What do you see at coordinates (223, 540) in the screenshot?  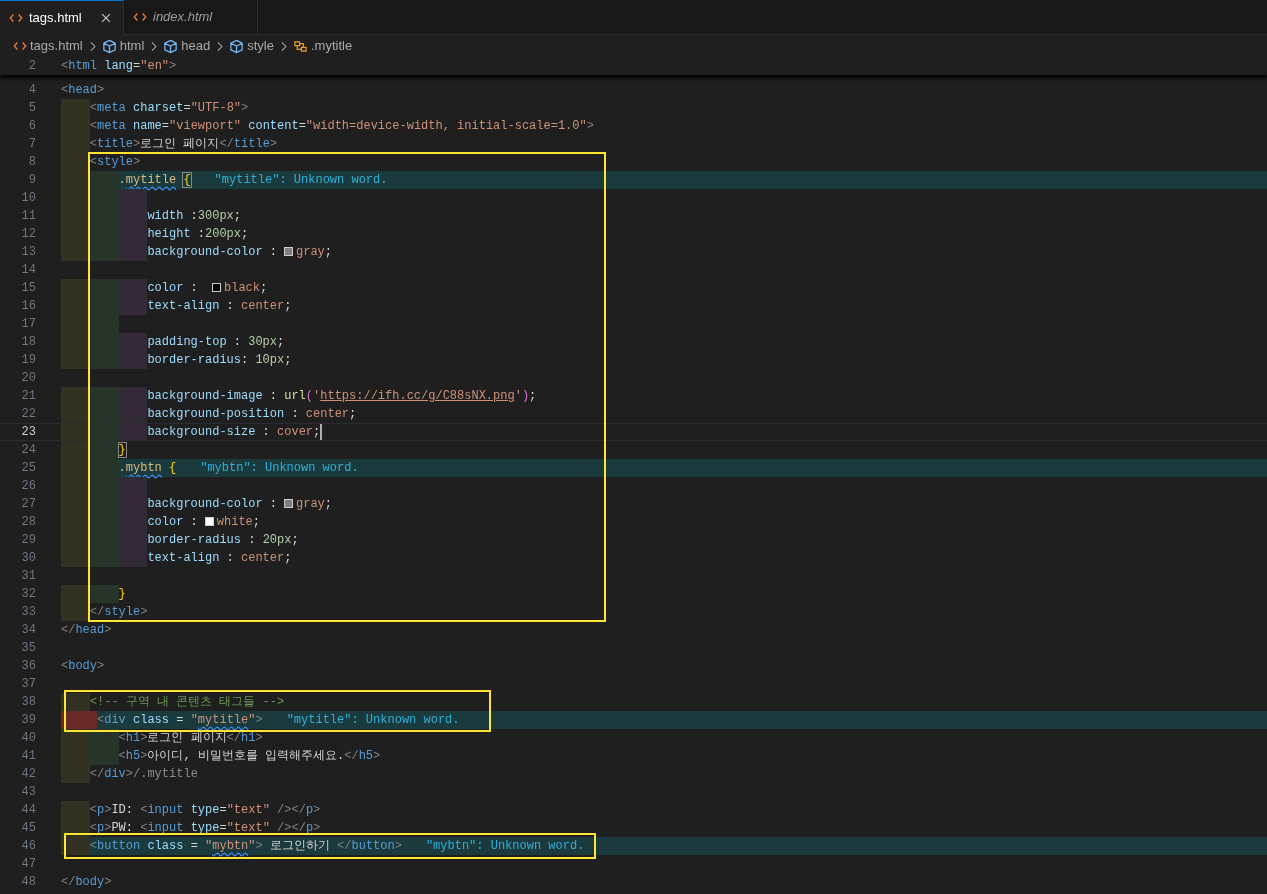 I see `code-line: border-radius : 20px;` at bounding box center [223, 540].